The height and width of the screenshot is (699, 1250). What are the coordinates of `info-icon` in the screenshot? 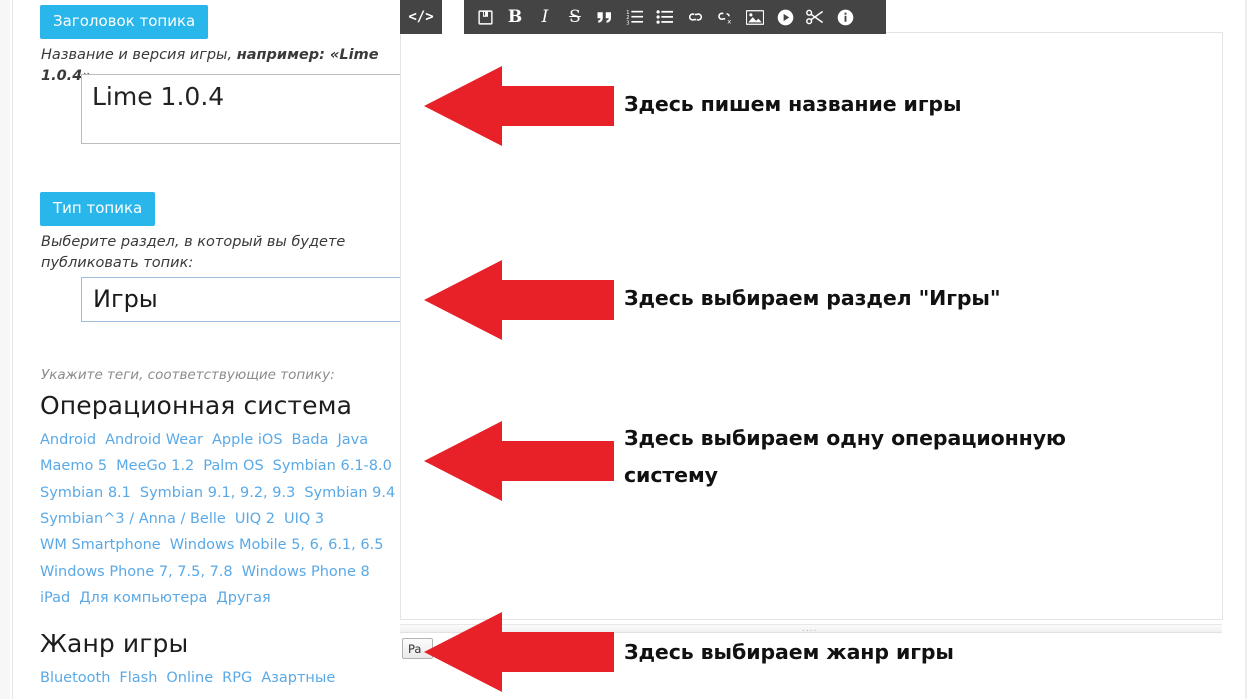 It's located at (845, 17).